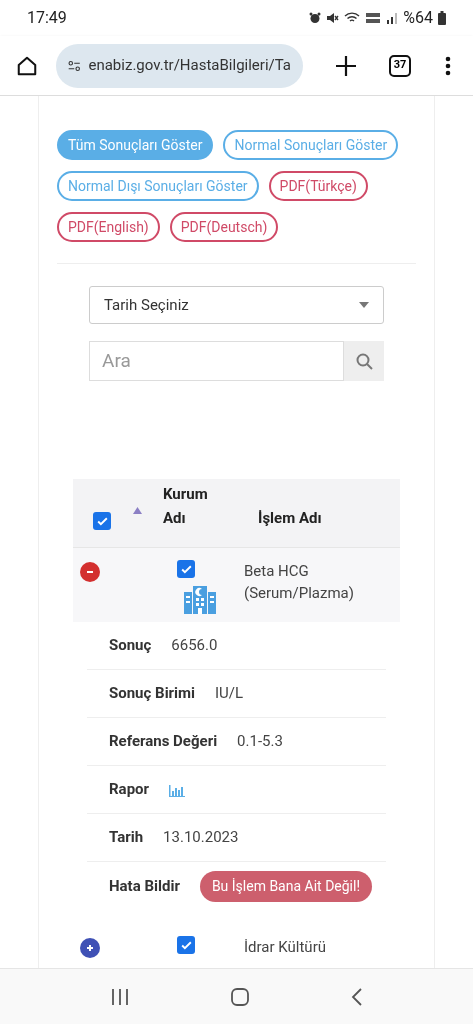 This screenshot has width=473, height=1024. Describe the element at coordinates (189, 66) in the screenshot. I see `url-text: enabiz.gov.tr/HastaBilgileri/Ta` at that location.